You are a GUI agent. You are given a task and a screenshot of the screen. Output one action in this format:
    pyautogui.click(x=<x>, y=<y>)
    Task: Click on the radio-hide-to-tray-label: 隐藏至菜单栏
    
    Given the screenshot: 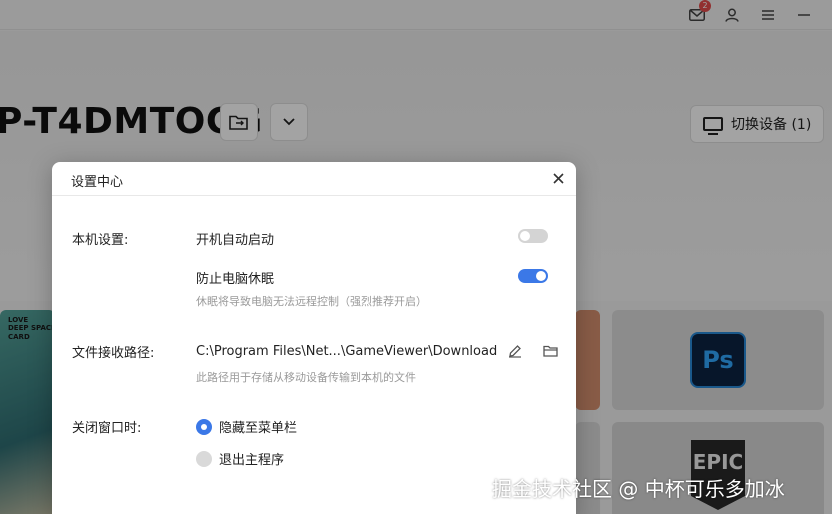 What is the action you would take?
    pyautogui.click(x=258, y=428)
    